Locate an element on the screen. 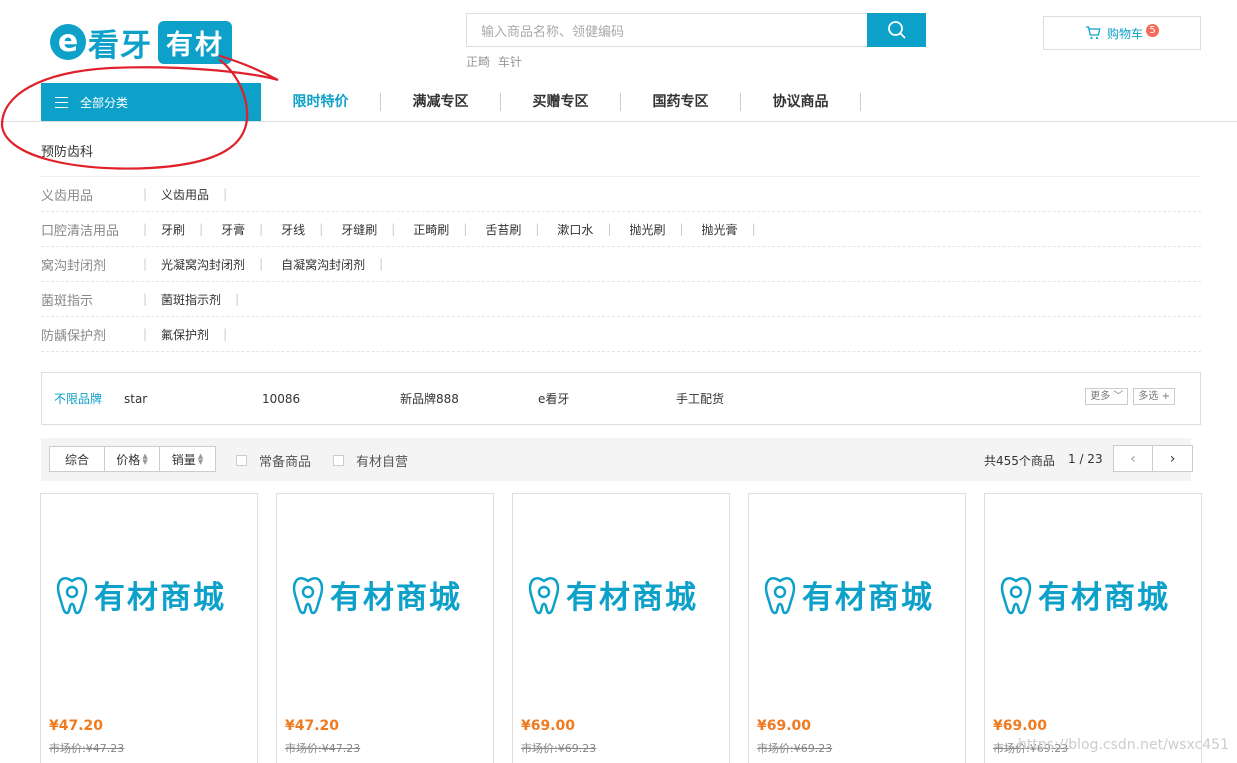 The height and width of the screenshot is (763, 1237). brand-all: 不限品牌 is located at coordinates (89, 398).